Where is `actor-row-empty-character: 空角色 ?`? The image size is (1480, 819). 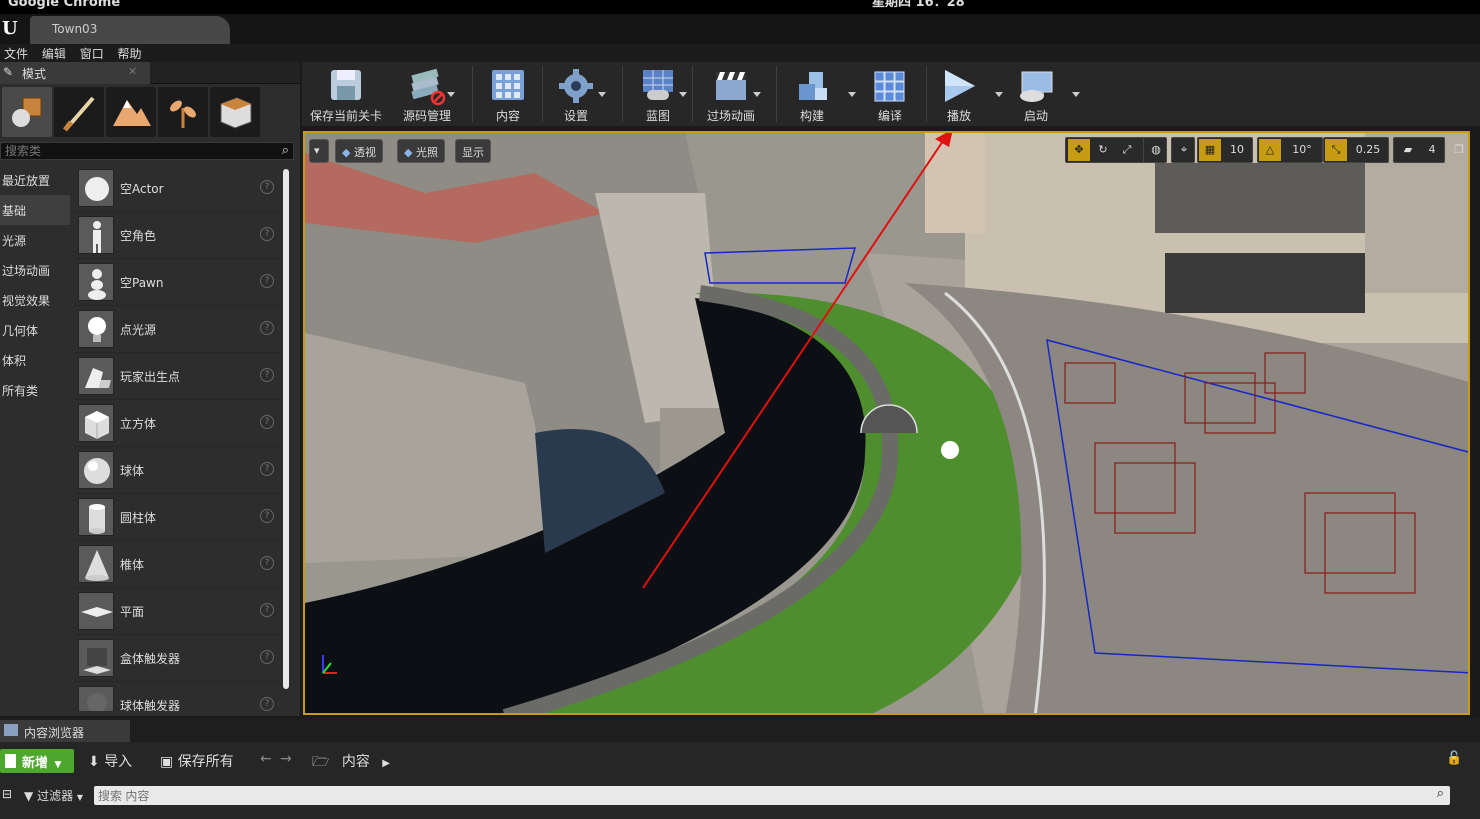
actor-row-empty-character: 空角色 ? is located at coordinates (177, 235).